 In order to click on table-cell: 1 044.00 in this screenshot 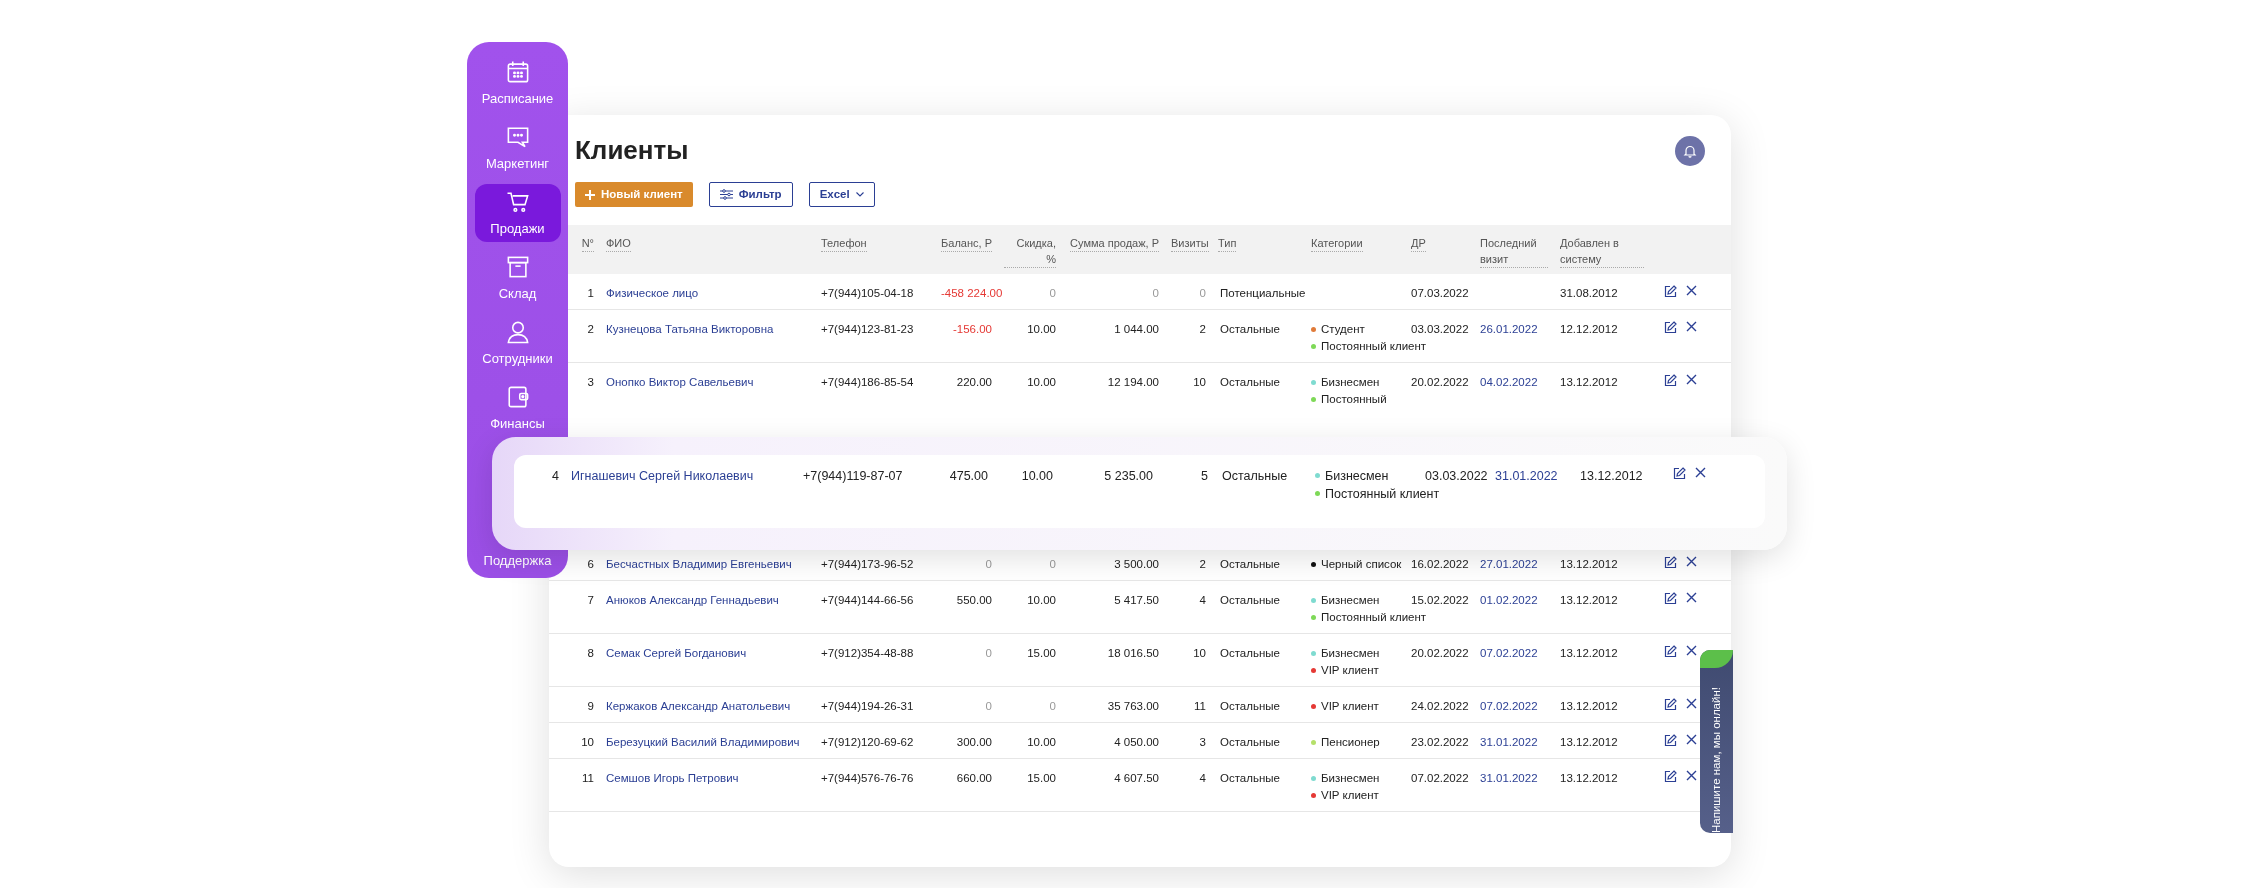, I will do `click(1136, 329)`.